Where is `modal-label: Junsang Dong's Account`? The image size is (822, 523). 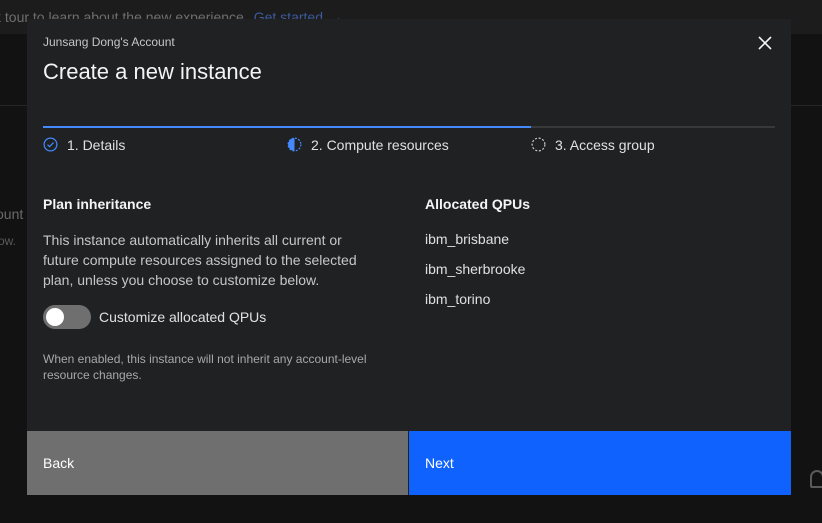
modal-label: Junsang Dong's Account is located at coordinates (109, 42).